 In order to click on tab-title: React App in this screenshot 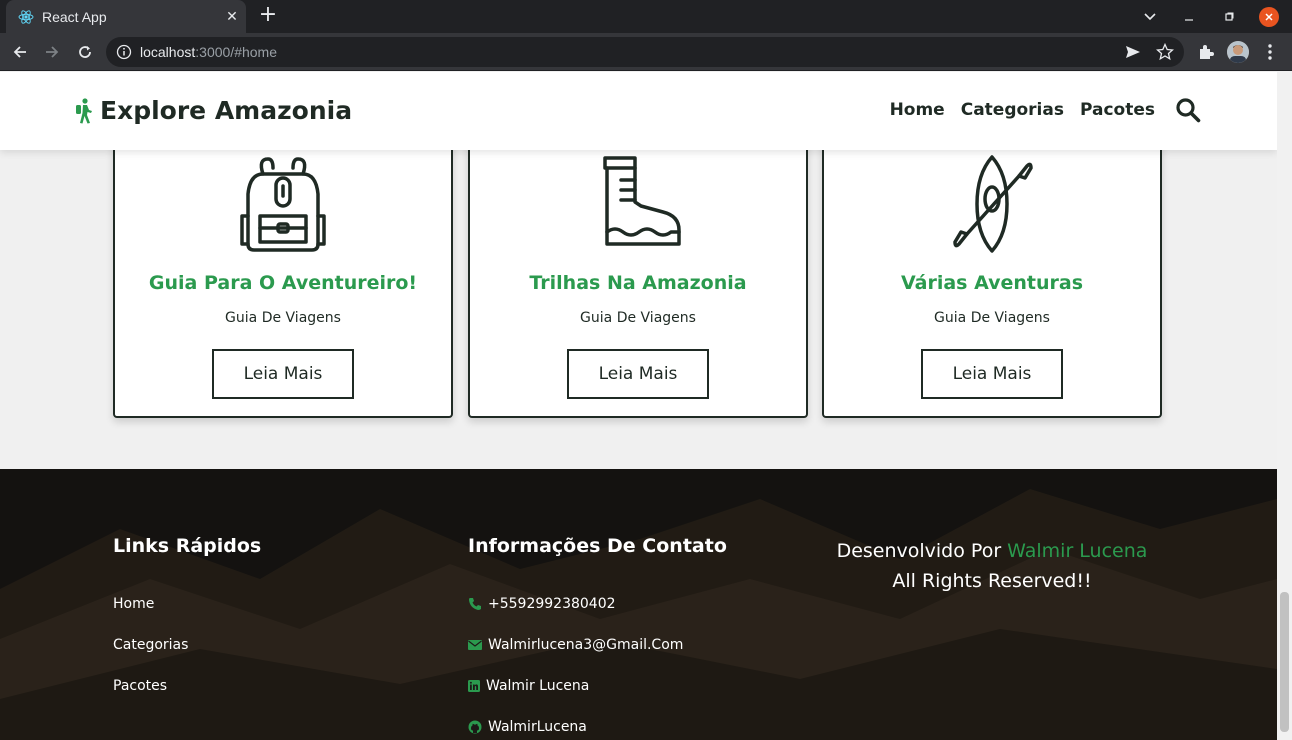, I will do `click(74, 16)`.